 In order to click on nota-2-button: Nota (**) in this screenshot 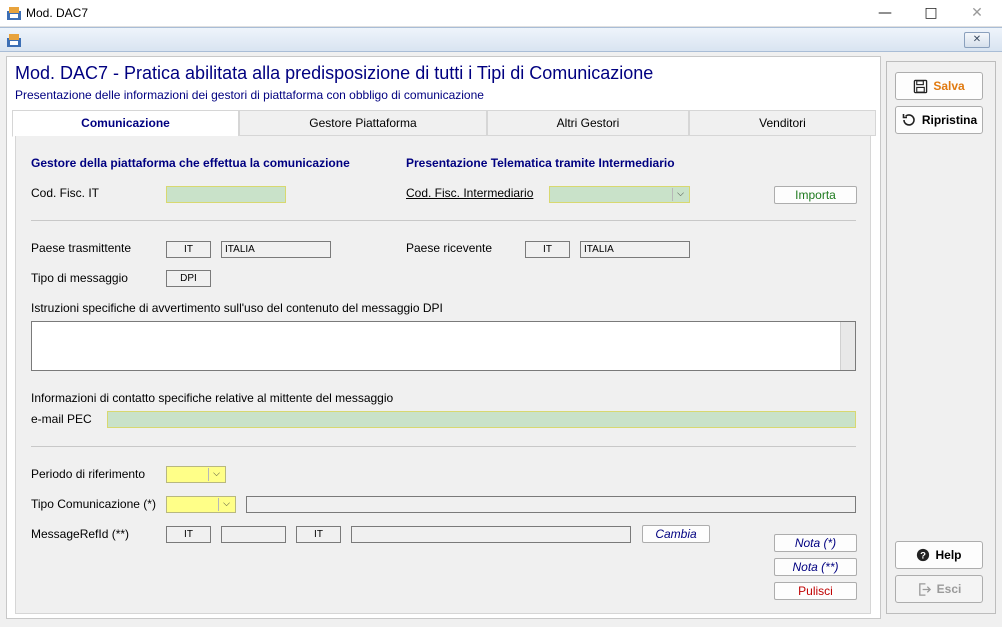, I will do `click(815, 567)`.